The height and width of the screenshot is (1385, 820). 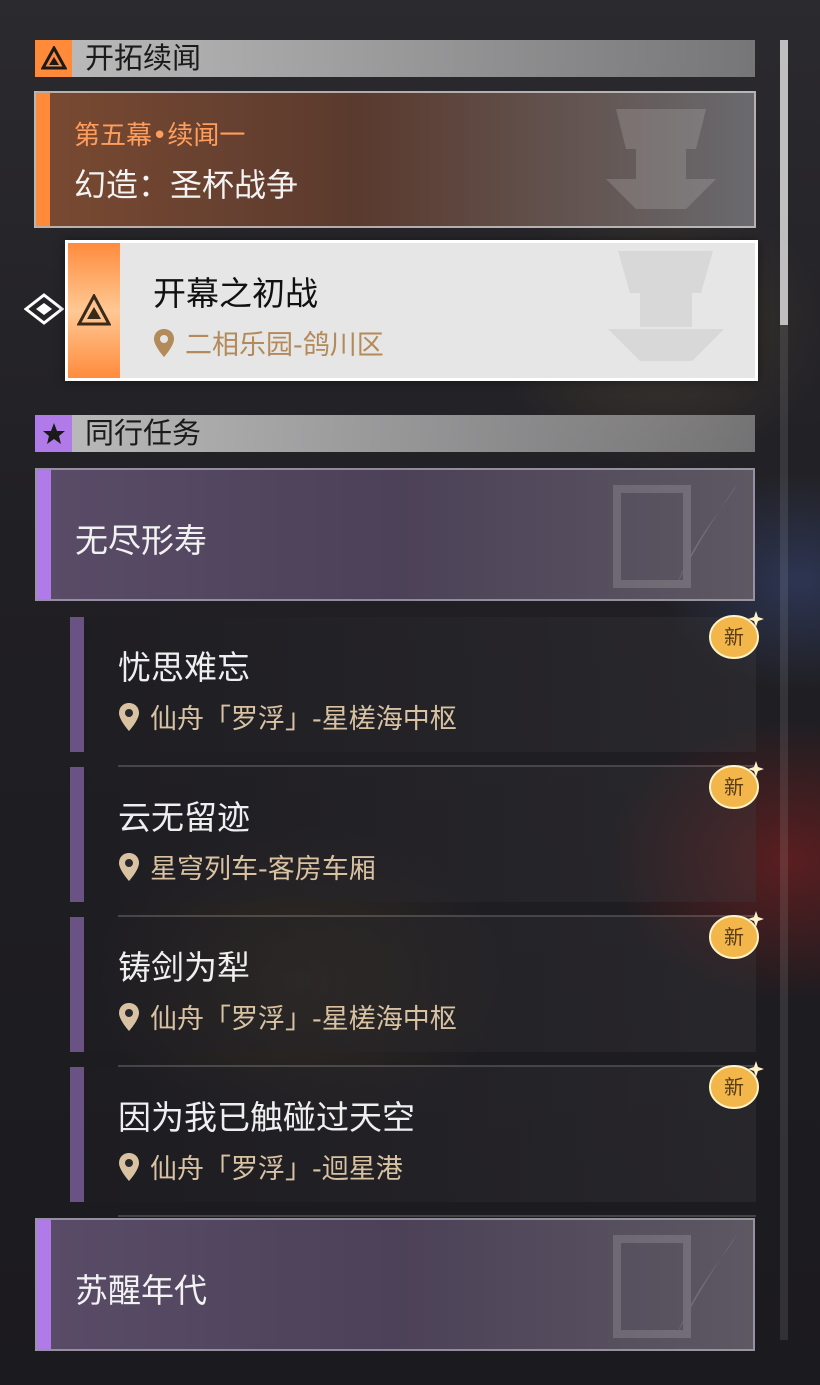 I want to click on selected-quest-card: 开幕之初战 二相乐园-鸽川区, so click(x=411, y=310).